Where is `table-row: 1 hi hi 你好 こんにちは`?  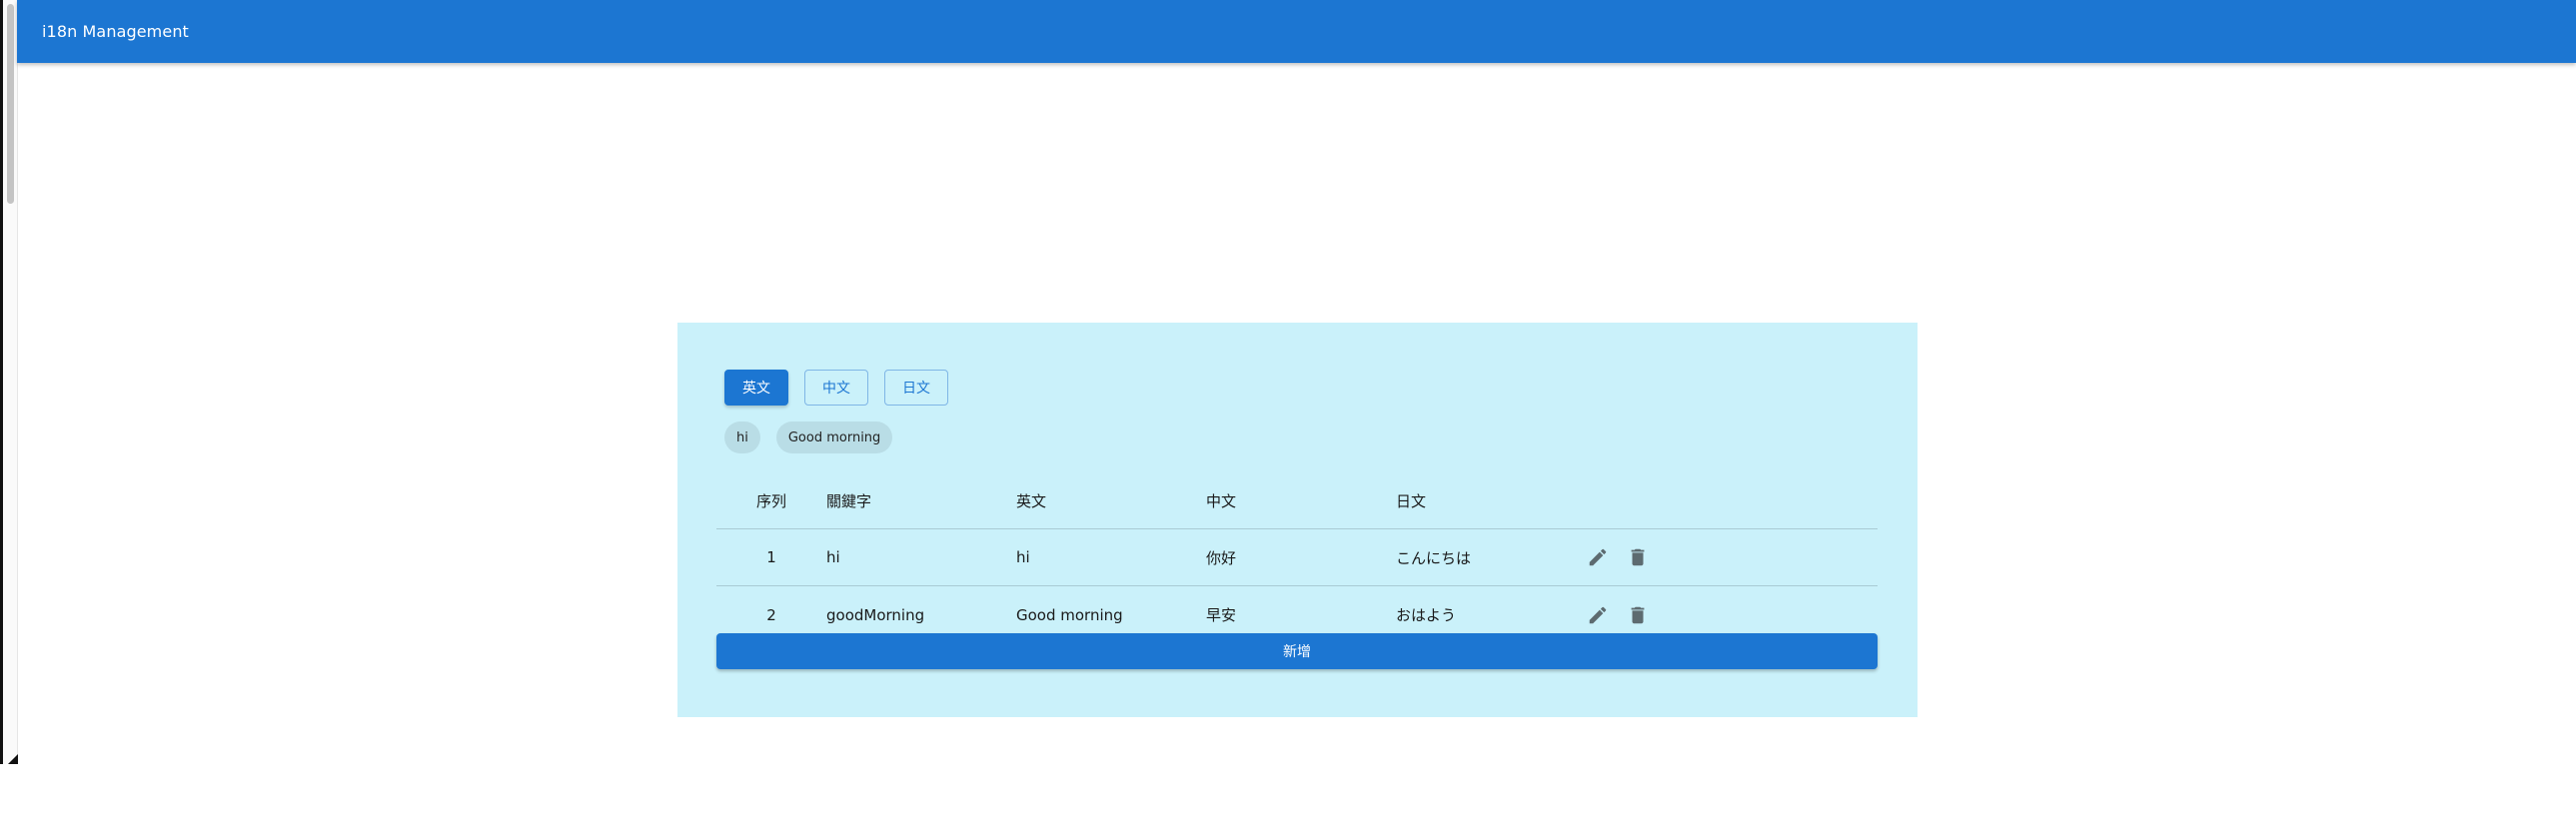
table-row: 1 hi hi 你好 こんにちは is located at coordinates (1297, 557).